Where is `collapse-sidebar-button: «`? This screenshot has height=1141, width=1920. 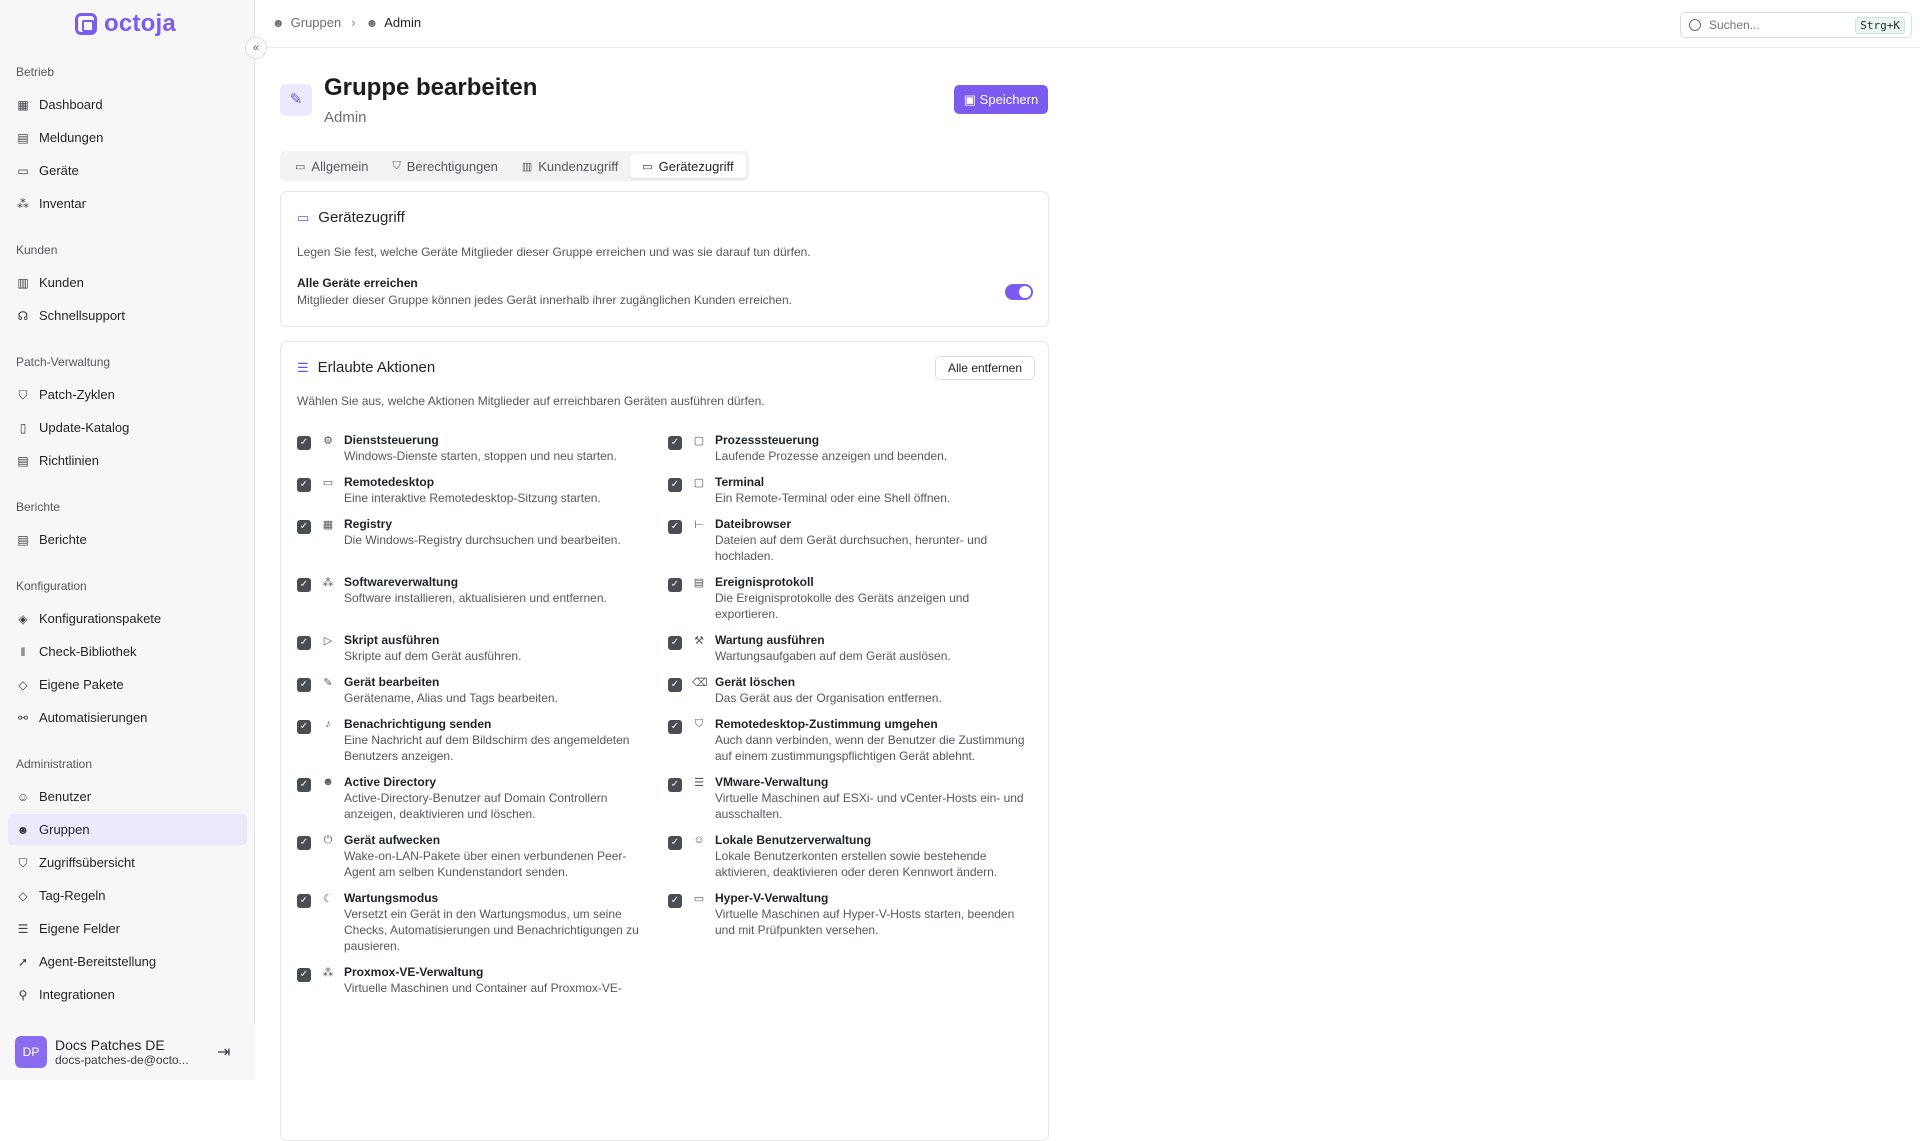
collapse-sidebar-button: « is located at coordinates (256, 48).